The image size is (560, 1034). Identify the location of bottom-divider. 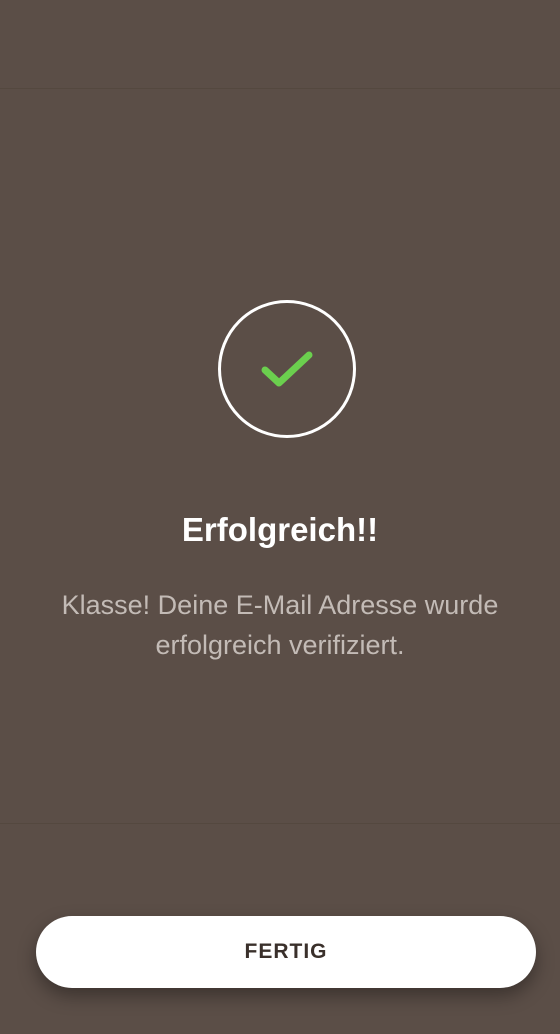
(280, 823).